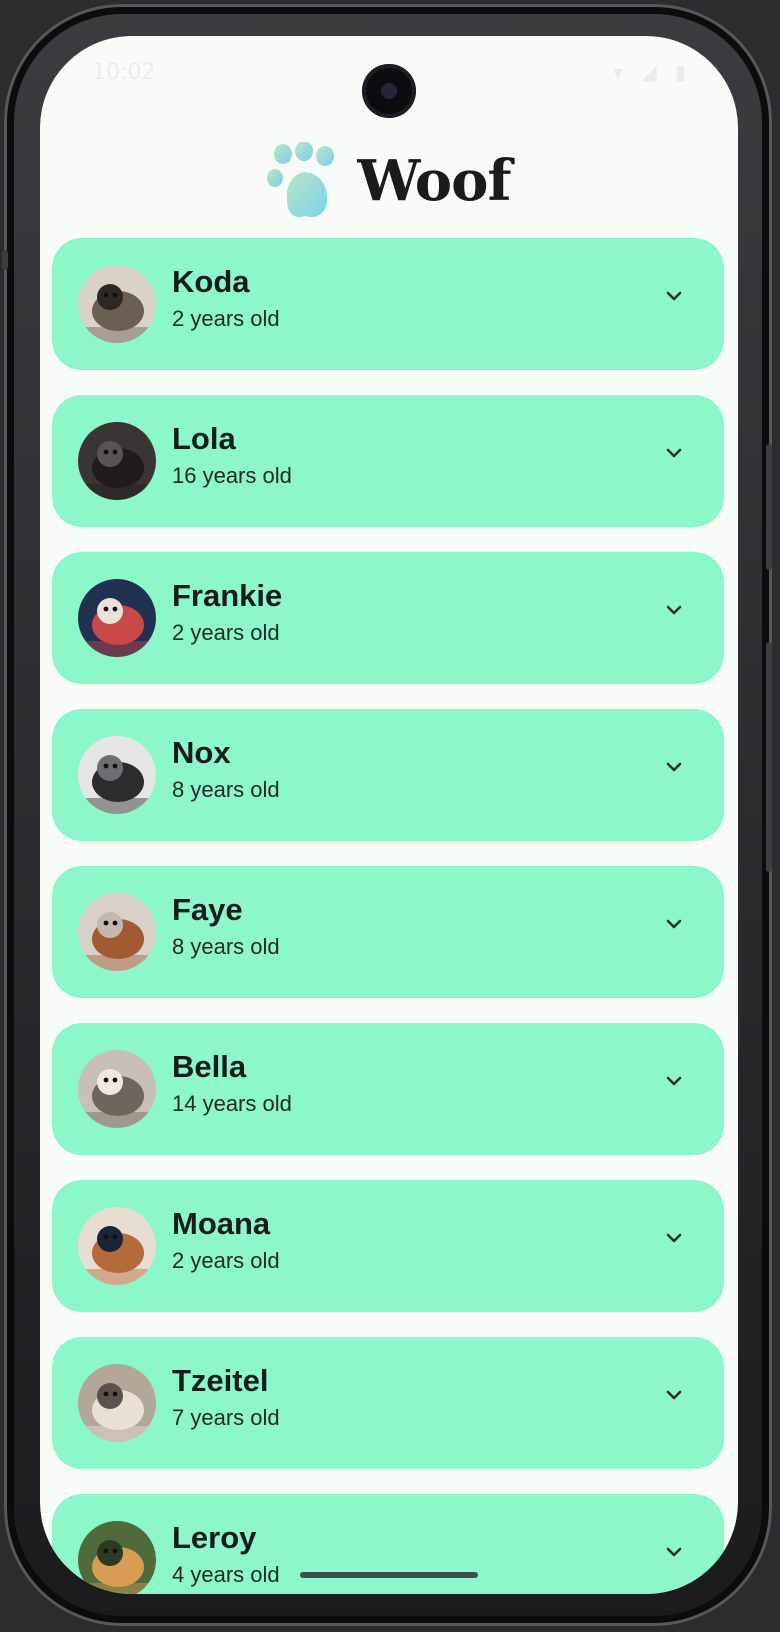 The height and width of the screenshot is (1632, 780). Describe the element at coordinates (204, 438) in the screenshot. I see `dog-name: Lola` at that location.